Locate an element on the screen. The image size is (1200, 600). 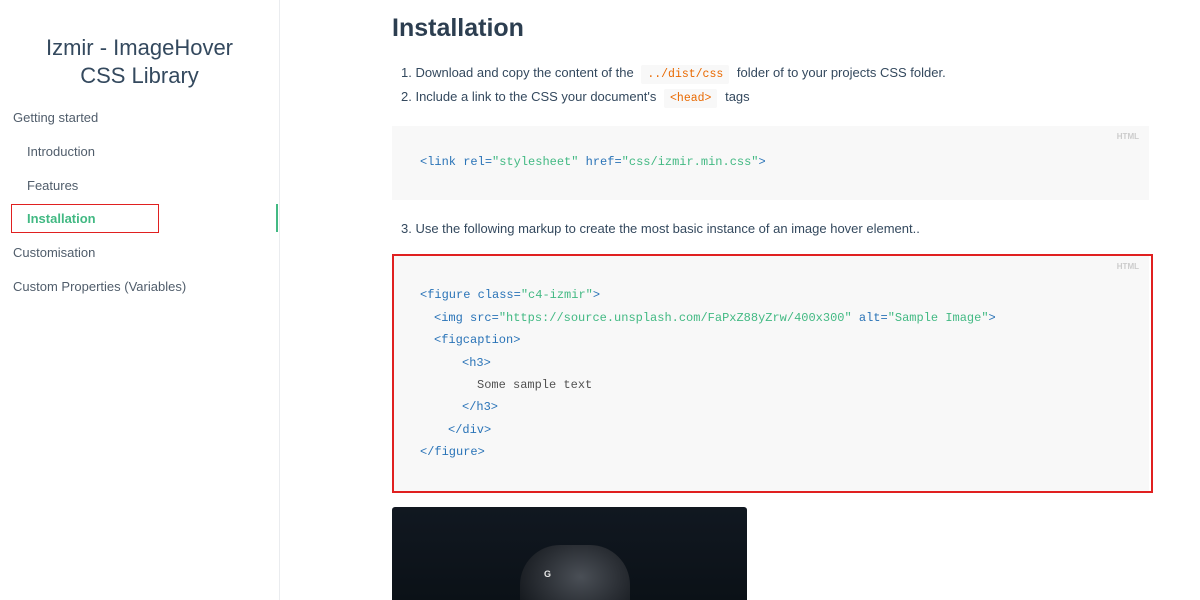
step-1-code: ../dist/css is located at coordinates (685, 74).